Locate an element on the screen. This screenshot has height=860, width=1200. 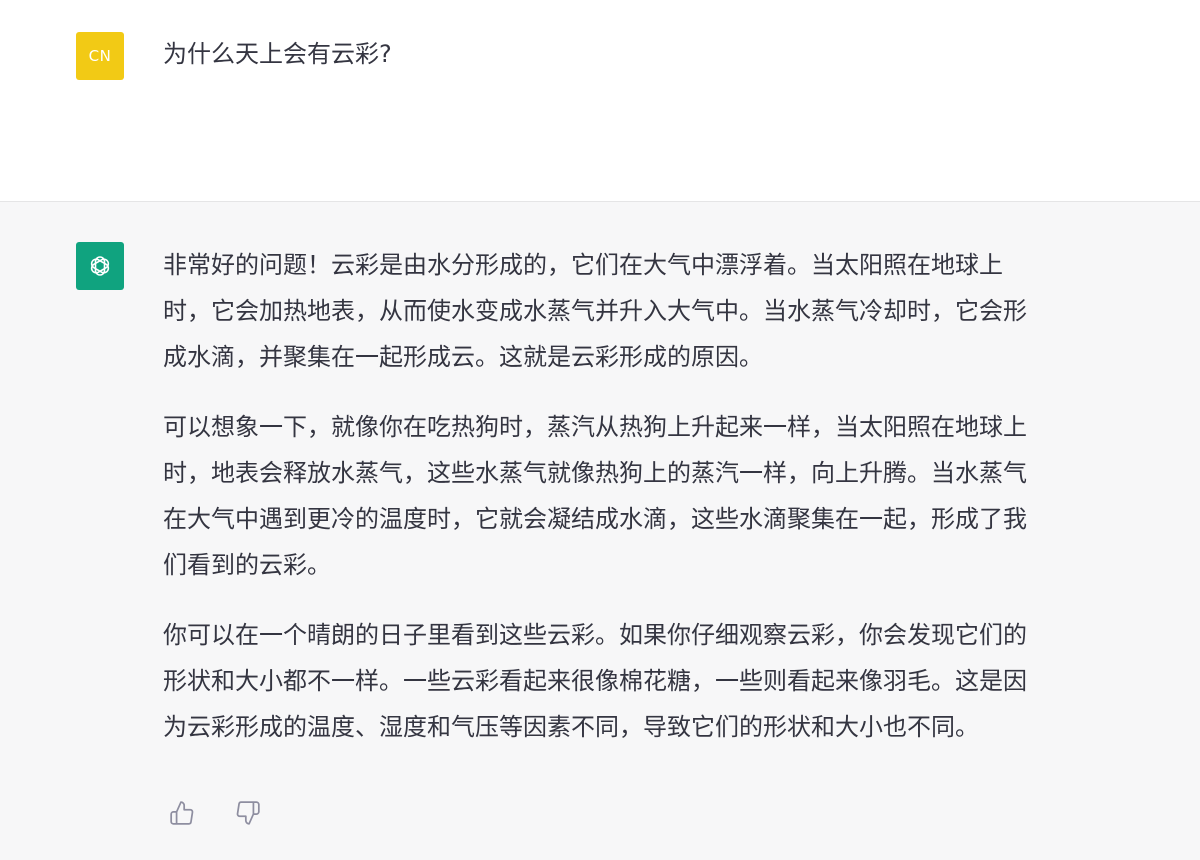
openai-logo-icon is located at coordinates (100, 266).